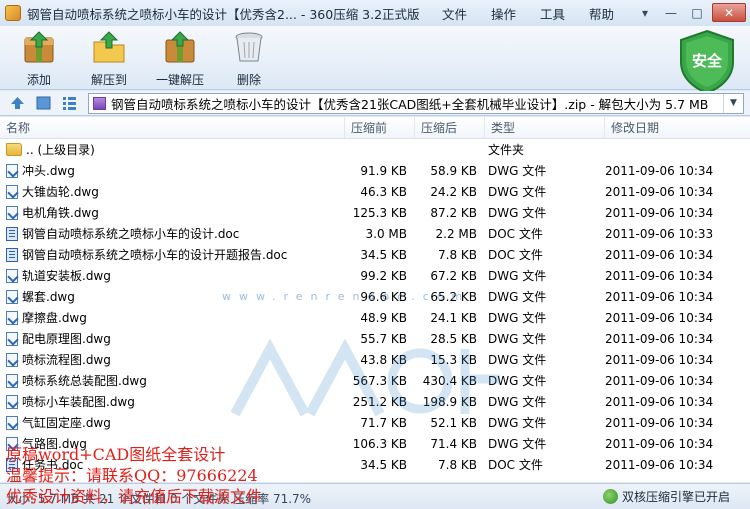 This screenshot has height=509, width=750. I want to click on one-click-extract-button-label: 一键解压, so click(179, 80).